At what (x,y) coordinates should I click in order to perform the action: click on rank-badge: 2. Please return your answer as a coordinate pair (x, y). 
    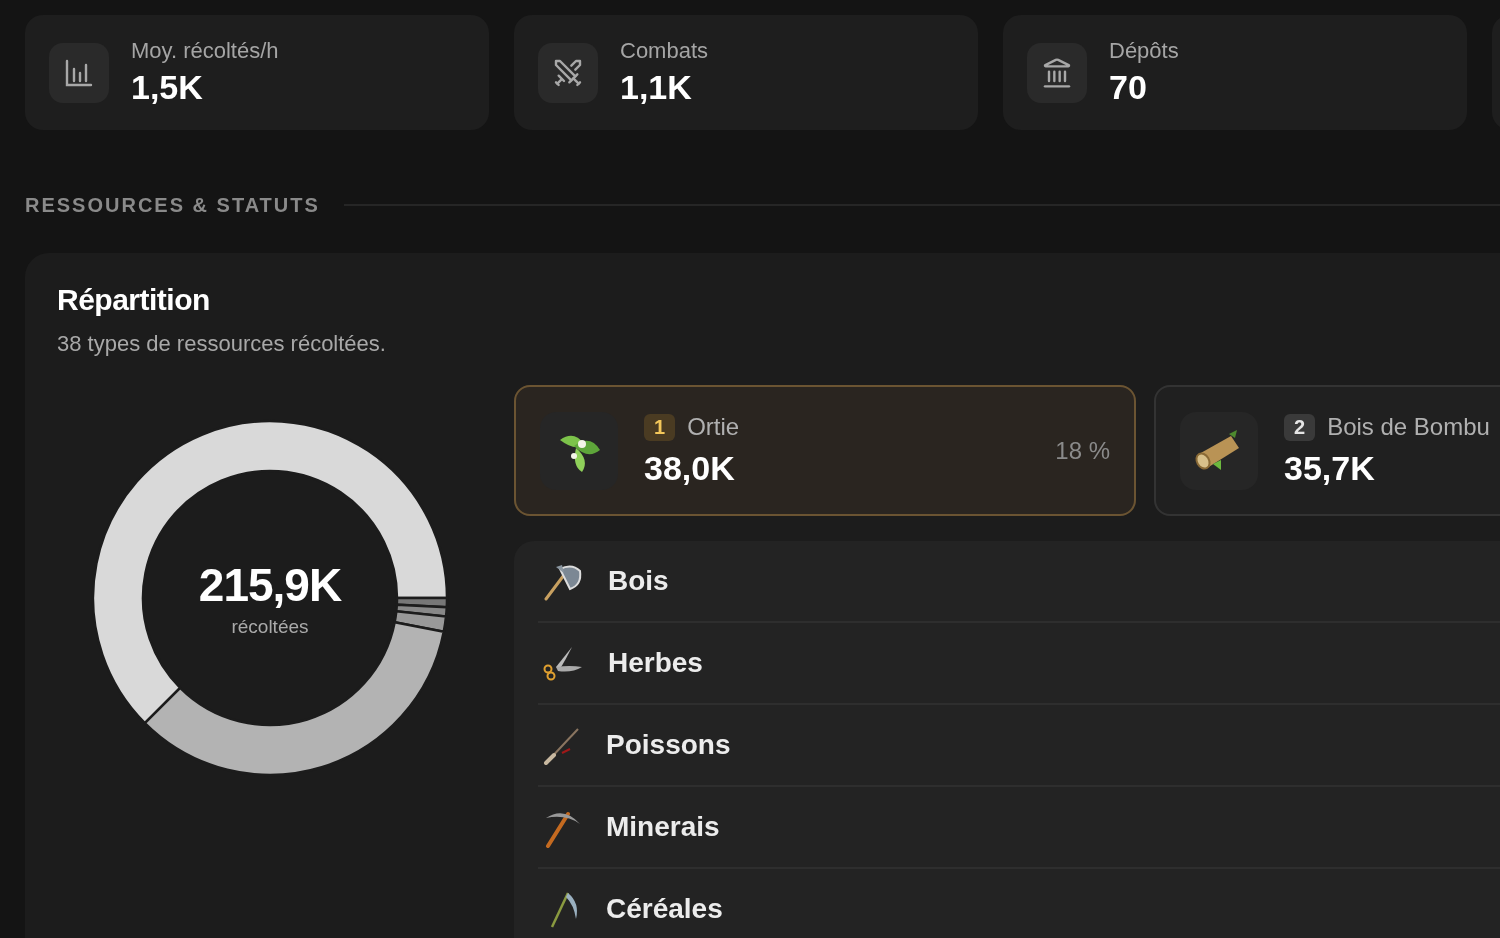
    Looking at the image, I should click on (1300, 427).